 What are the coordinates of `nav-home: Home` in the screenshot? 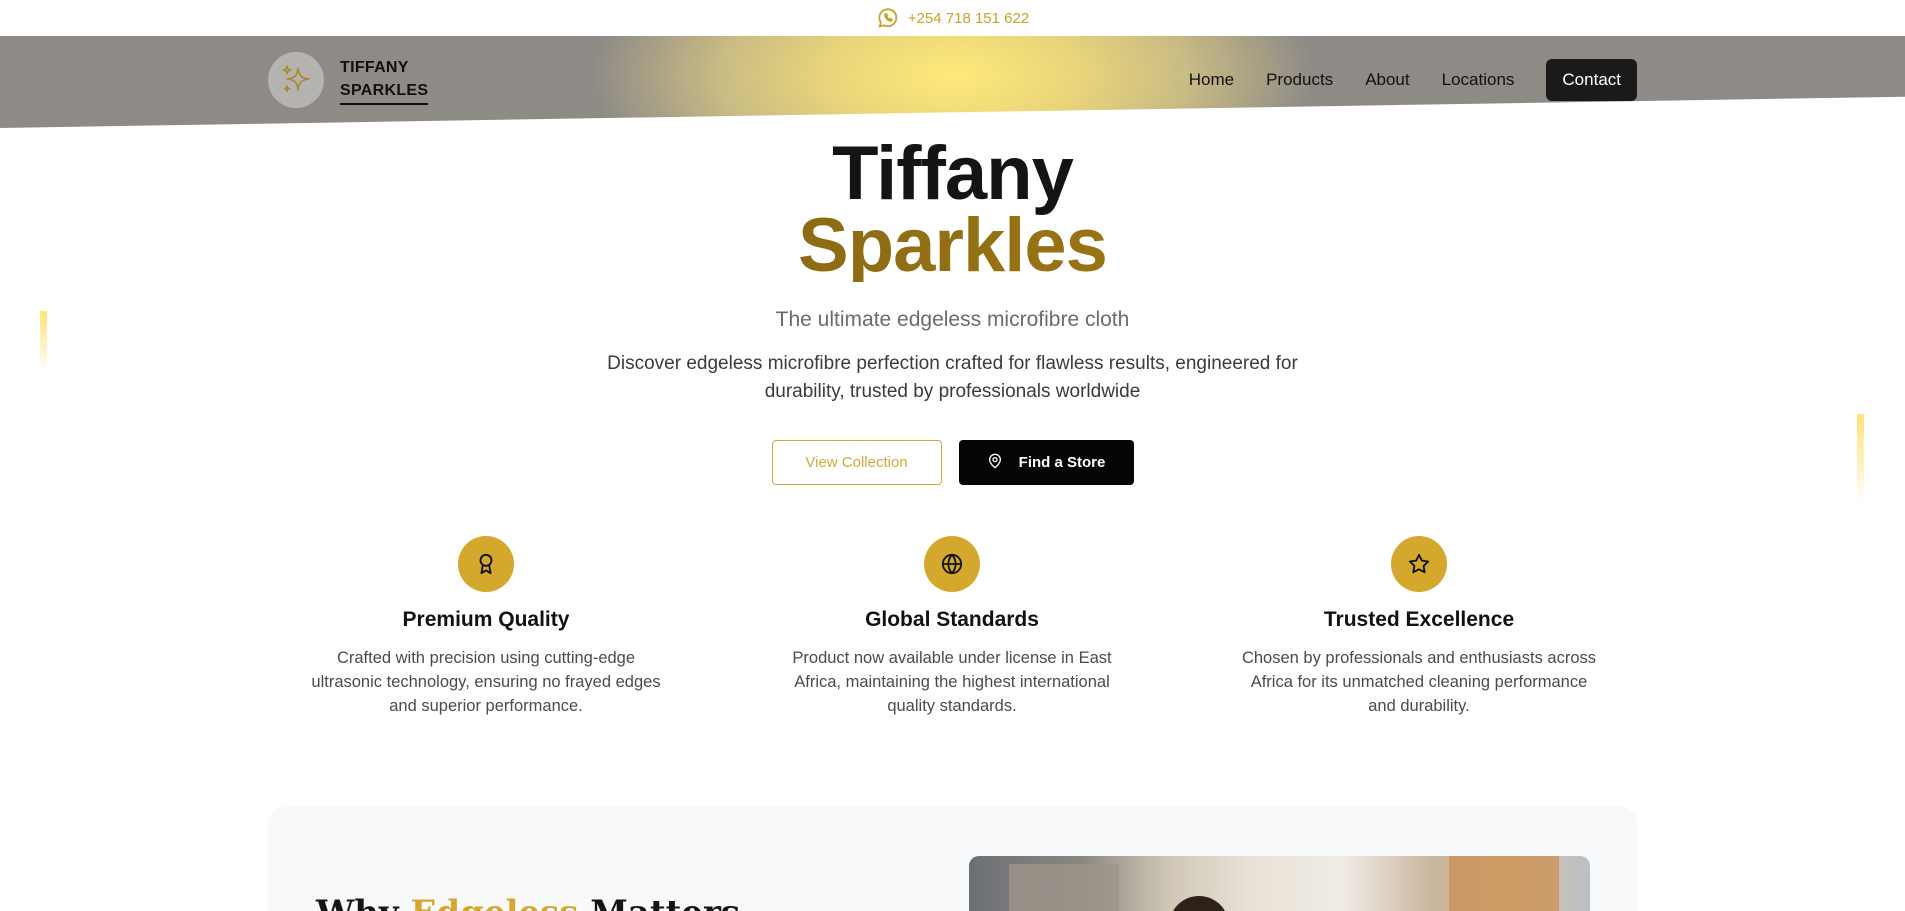 It's located at (1211, 80).